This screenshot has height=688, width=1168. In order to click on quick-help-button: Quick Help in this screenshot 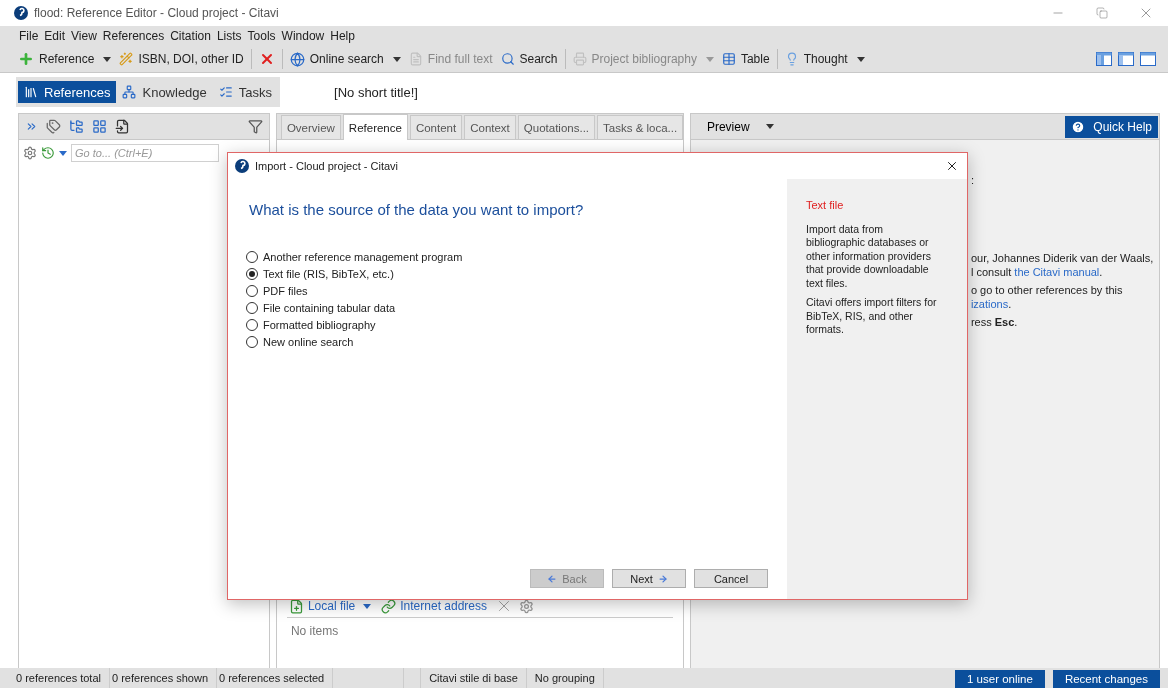, I will do `click(1111, 126)`.